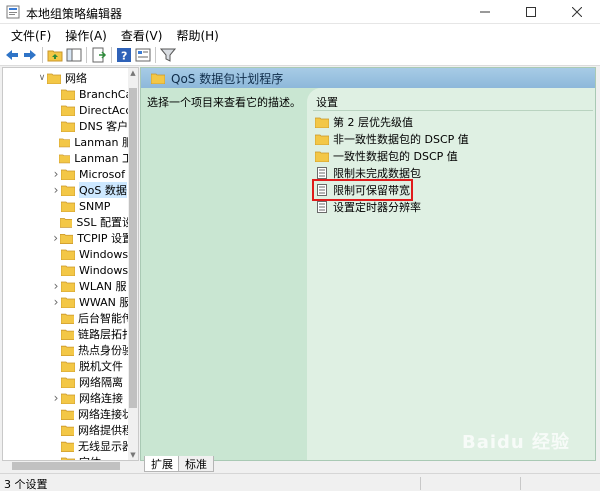  What do you see at coordinates (12, 55) in the screenshot?
I see `back-arrow-icon` at bounding box center [12, 55].